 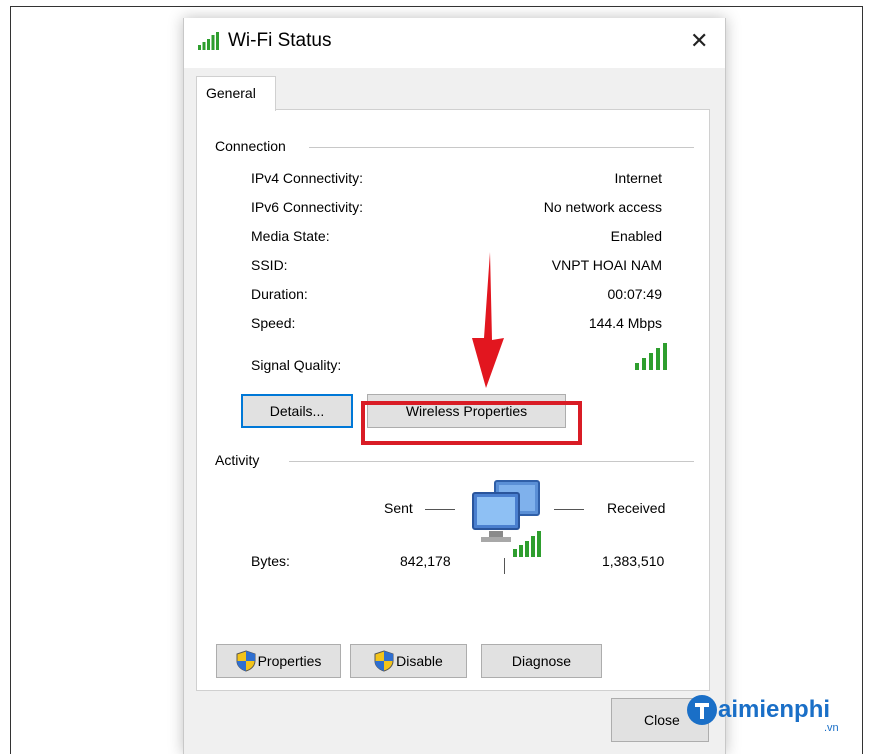 What do you see at coordinates (270, 561) in the screenshot?
I see `bytes-label: Bytes:` at bounding box center [270, 561].